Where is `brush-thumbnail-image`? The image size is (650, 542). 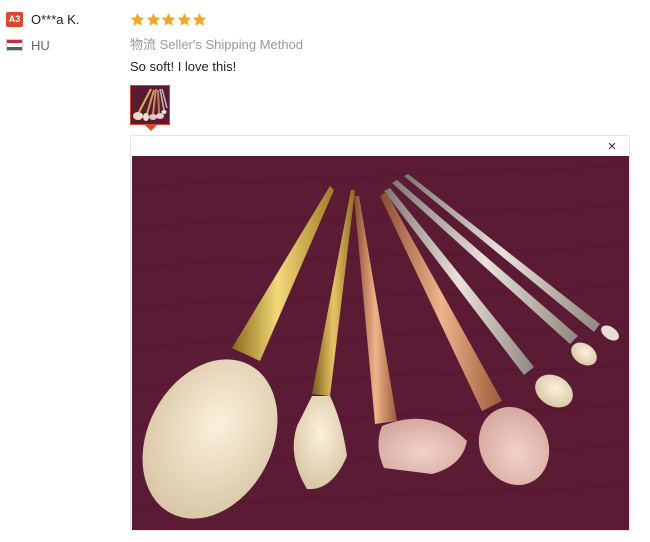
brush-thumbnail-image is located at coordinates (150, 105).